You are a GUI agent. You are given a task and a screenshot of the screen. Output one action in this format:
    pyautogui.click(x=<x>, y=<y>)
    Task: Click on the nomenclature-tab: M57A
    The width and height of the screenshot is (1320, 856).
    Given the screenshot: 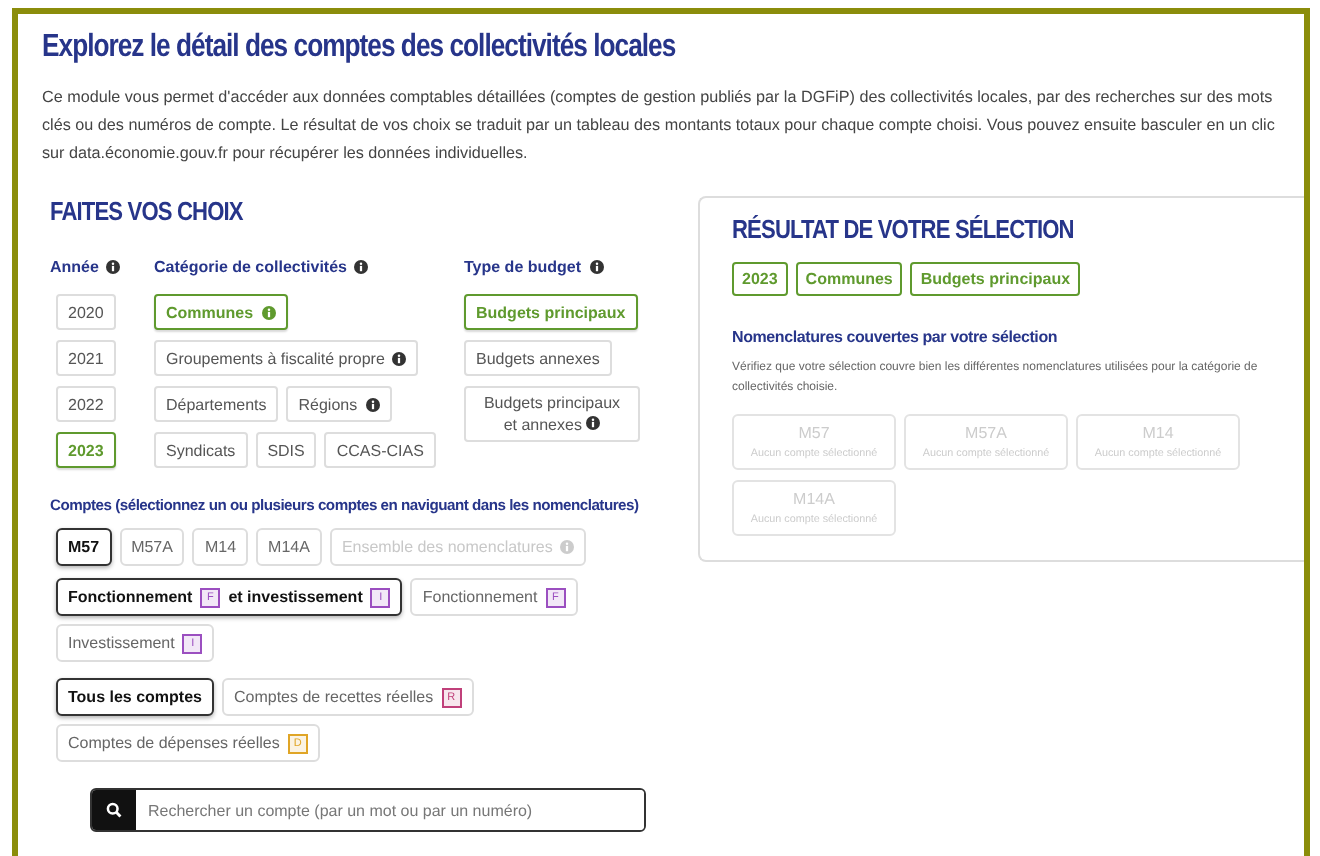 What is the action you would take?
    pyautogui.click(x=152, y=547)
    